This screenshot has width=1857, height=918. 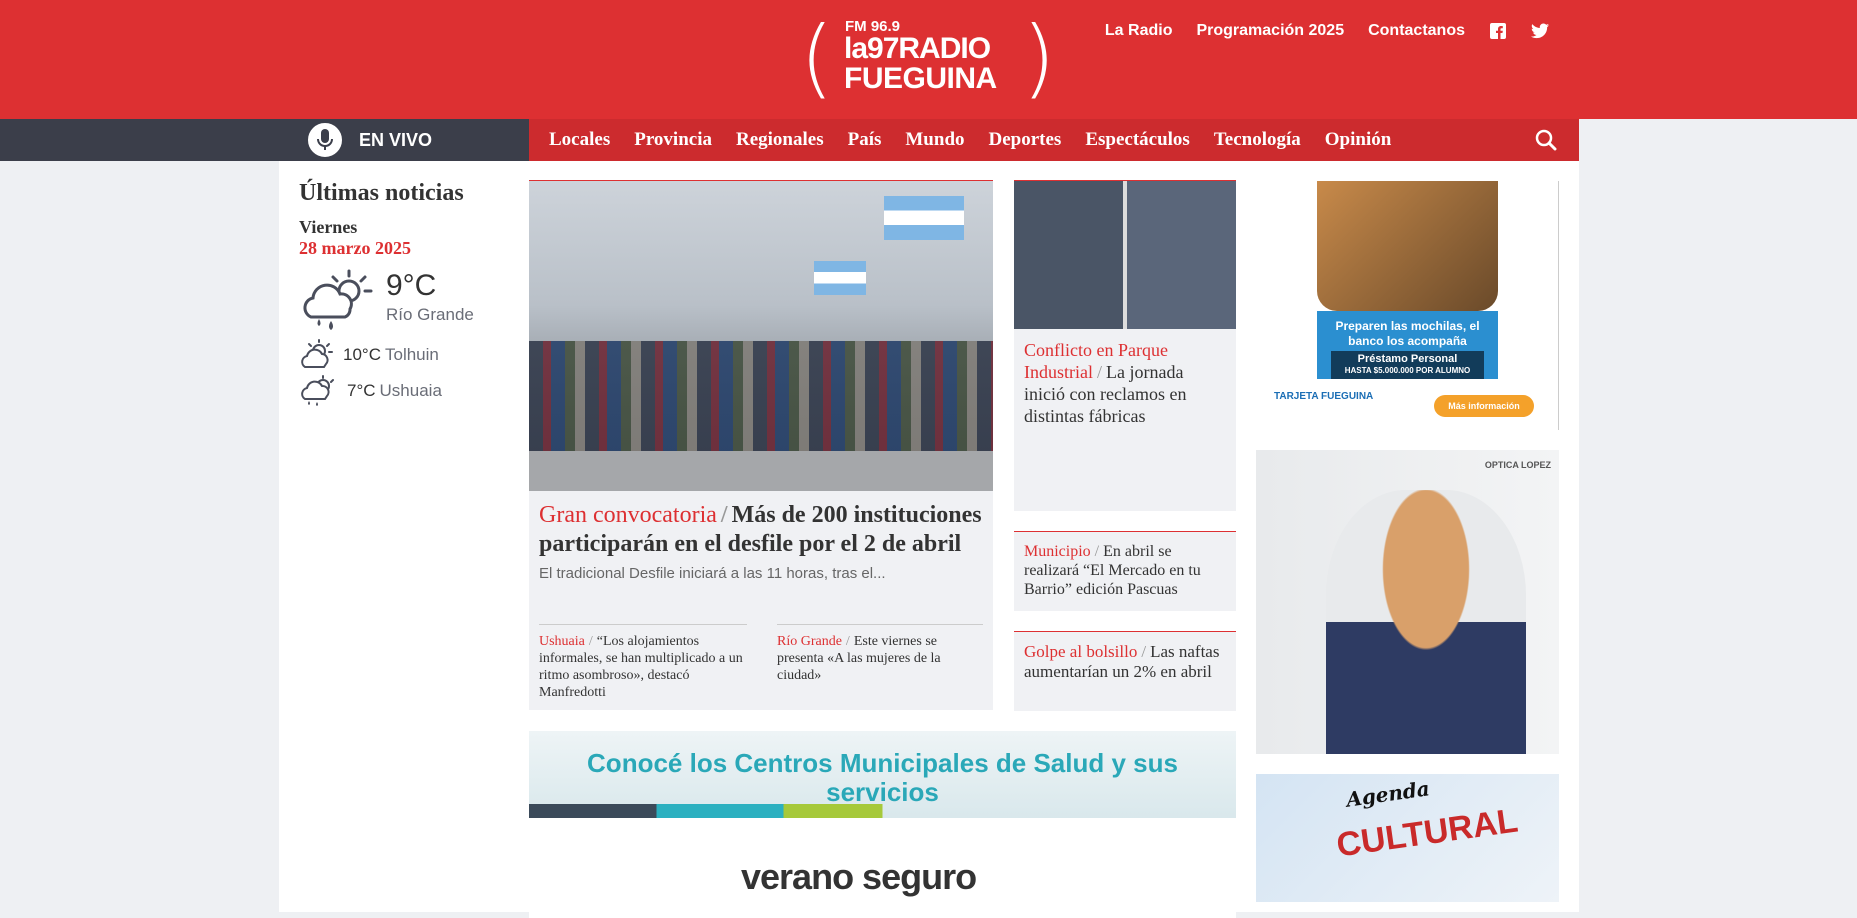 What do you see at coordinates (317, 353) in the screenshot?
I see `partly-cloudy-icon` at bounding box center [317, 353].